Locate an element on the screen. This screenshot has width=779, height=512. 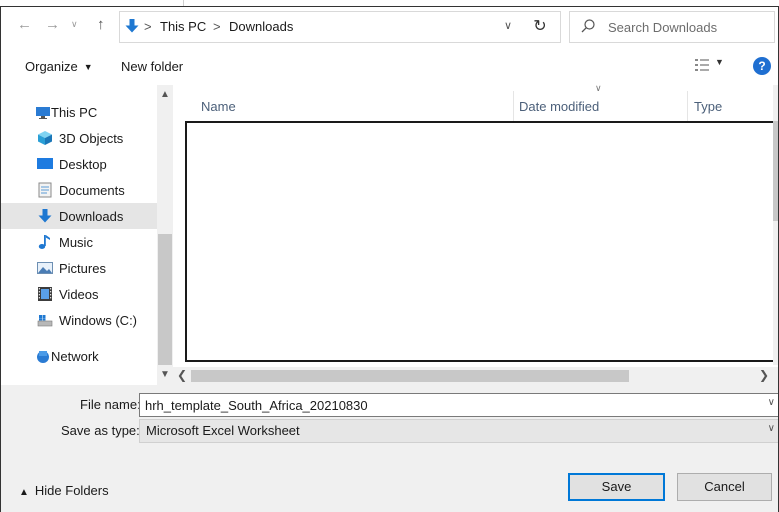
file-list-vertical-scrollbar is located at coordinates (775, 225).